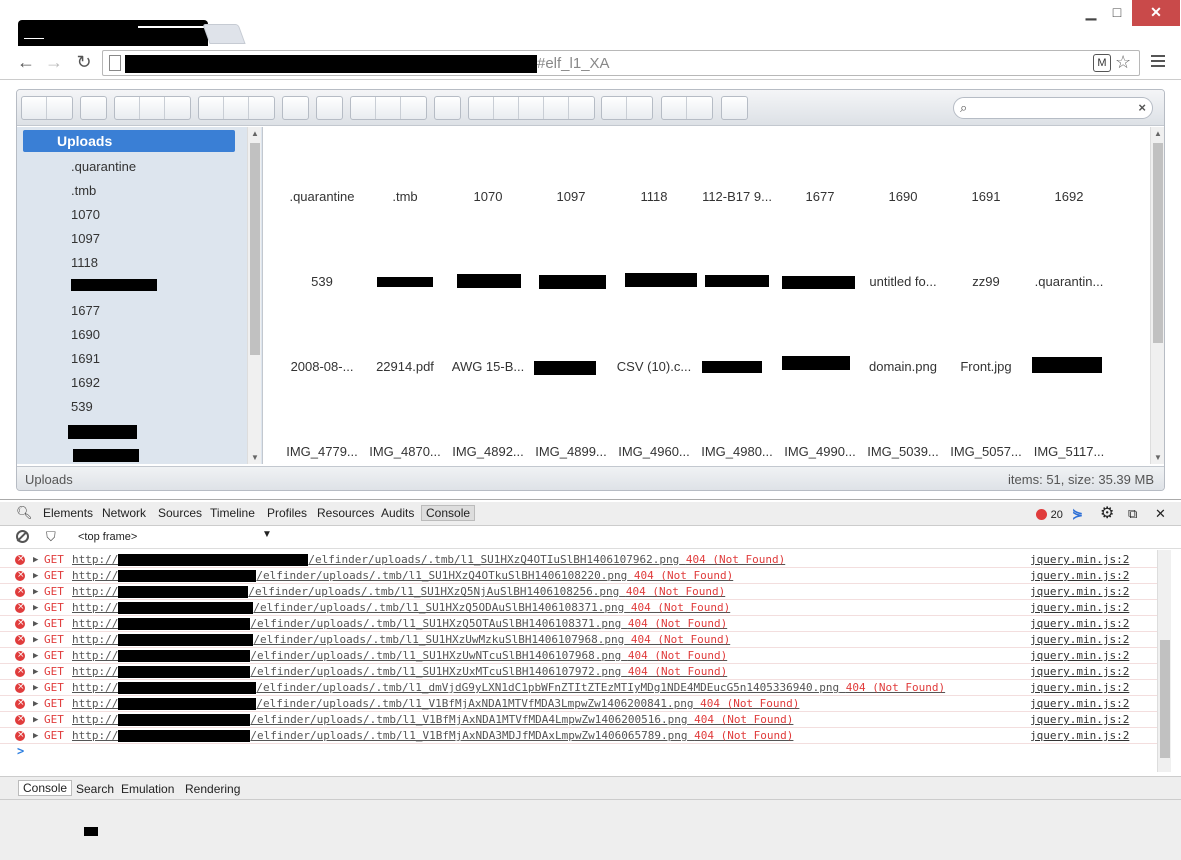  Describe the element at coordinates (322, 196) in the screenshot. I see `file-item: .quarantine` at that location.